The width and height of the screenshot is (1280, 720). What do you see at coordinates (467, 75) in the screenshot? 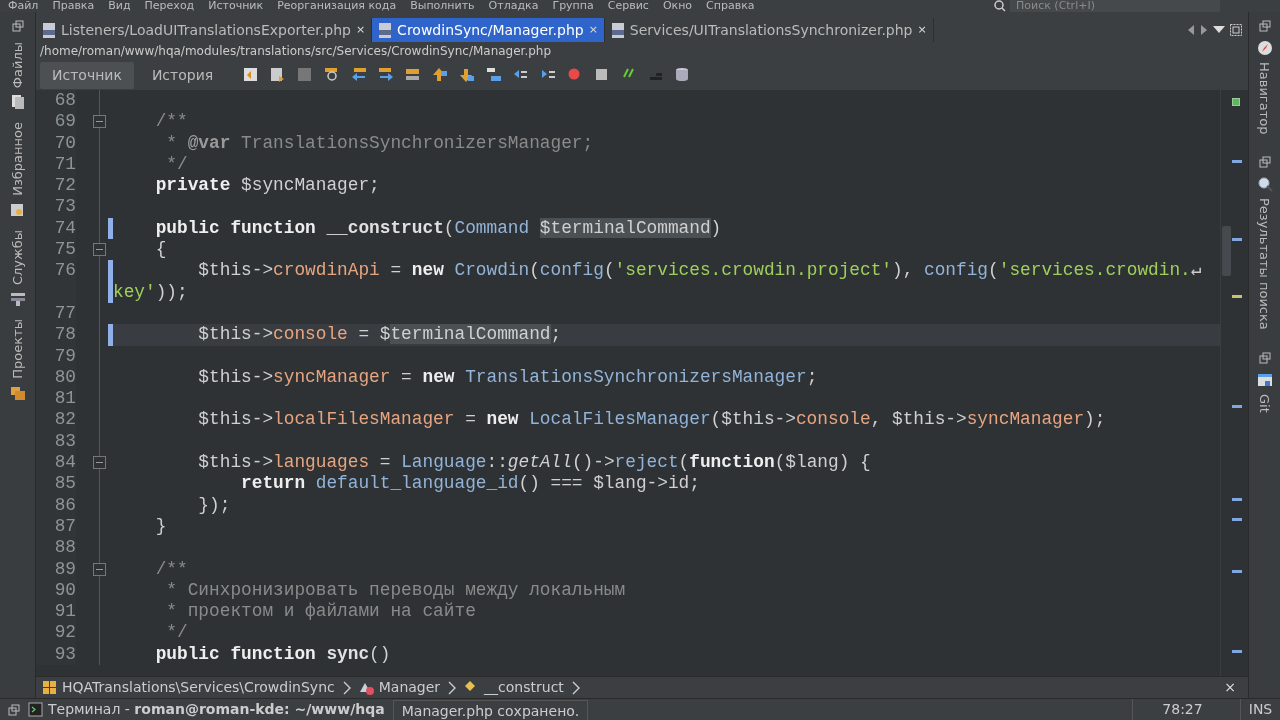
I see `arrow-down-icon` at bounding box center [467, 75].